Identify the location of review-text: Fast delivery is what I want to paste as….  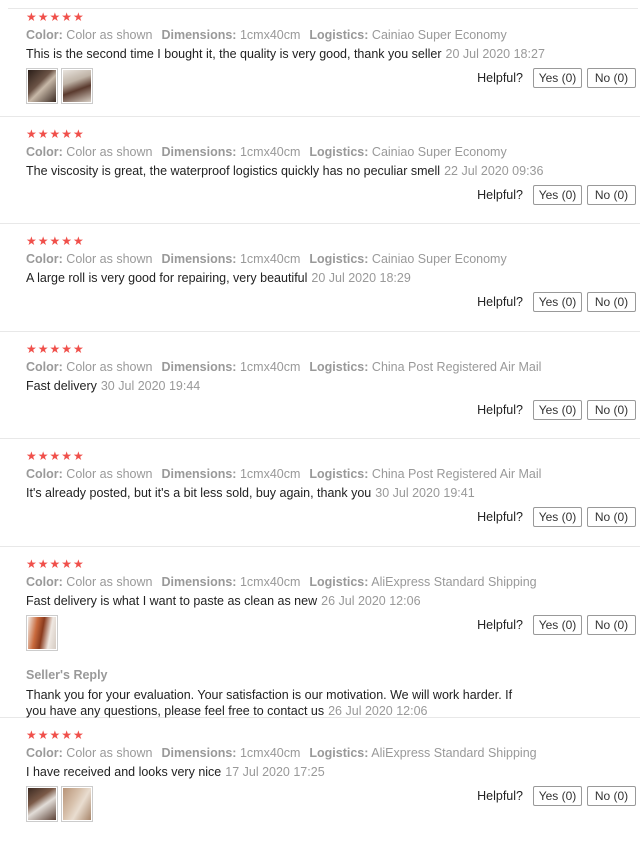
(333, 601).